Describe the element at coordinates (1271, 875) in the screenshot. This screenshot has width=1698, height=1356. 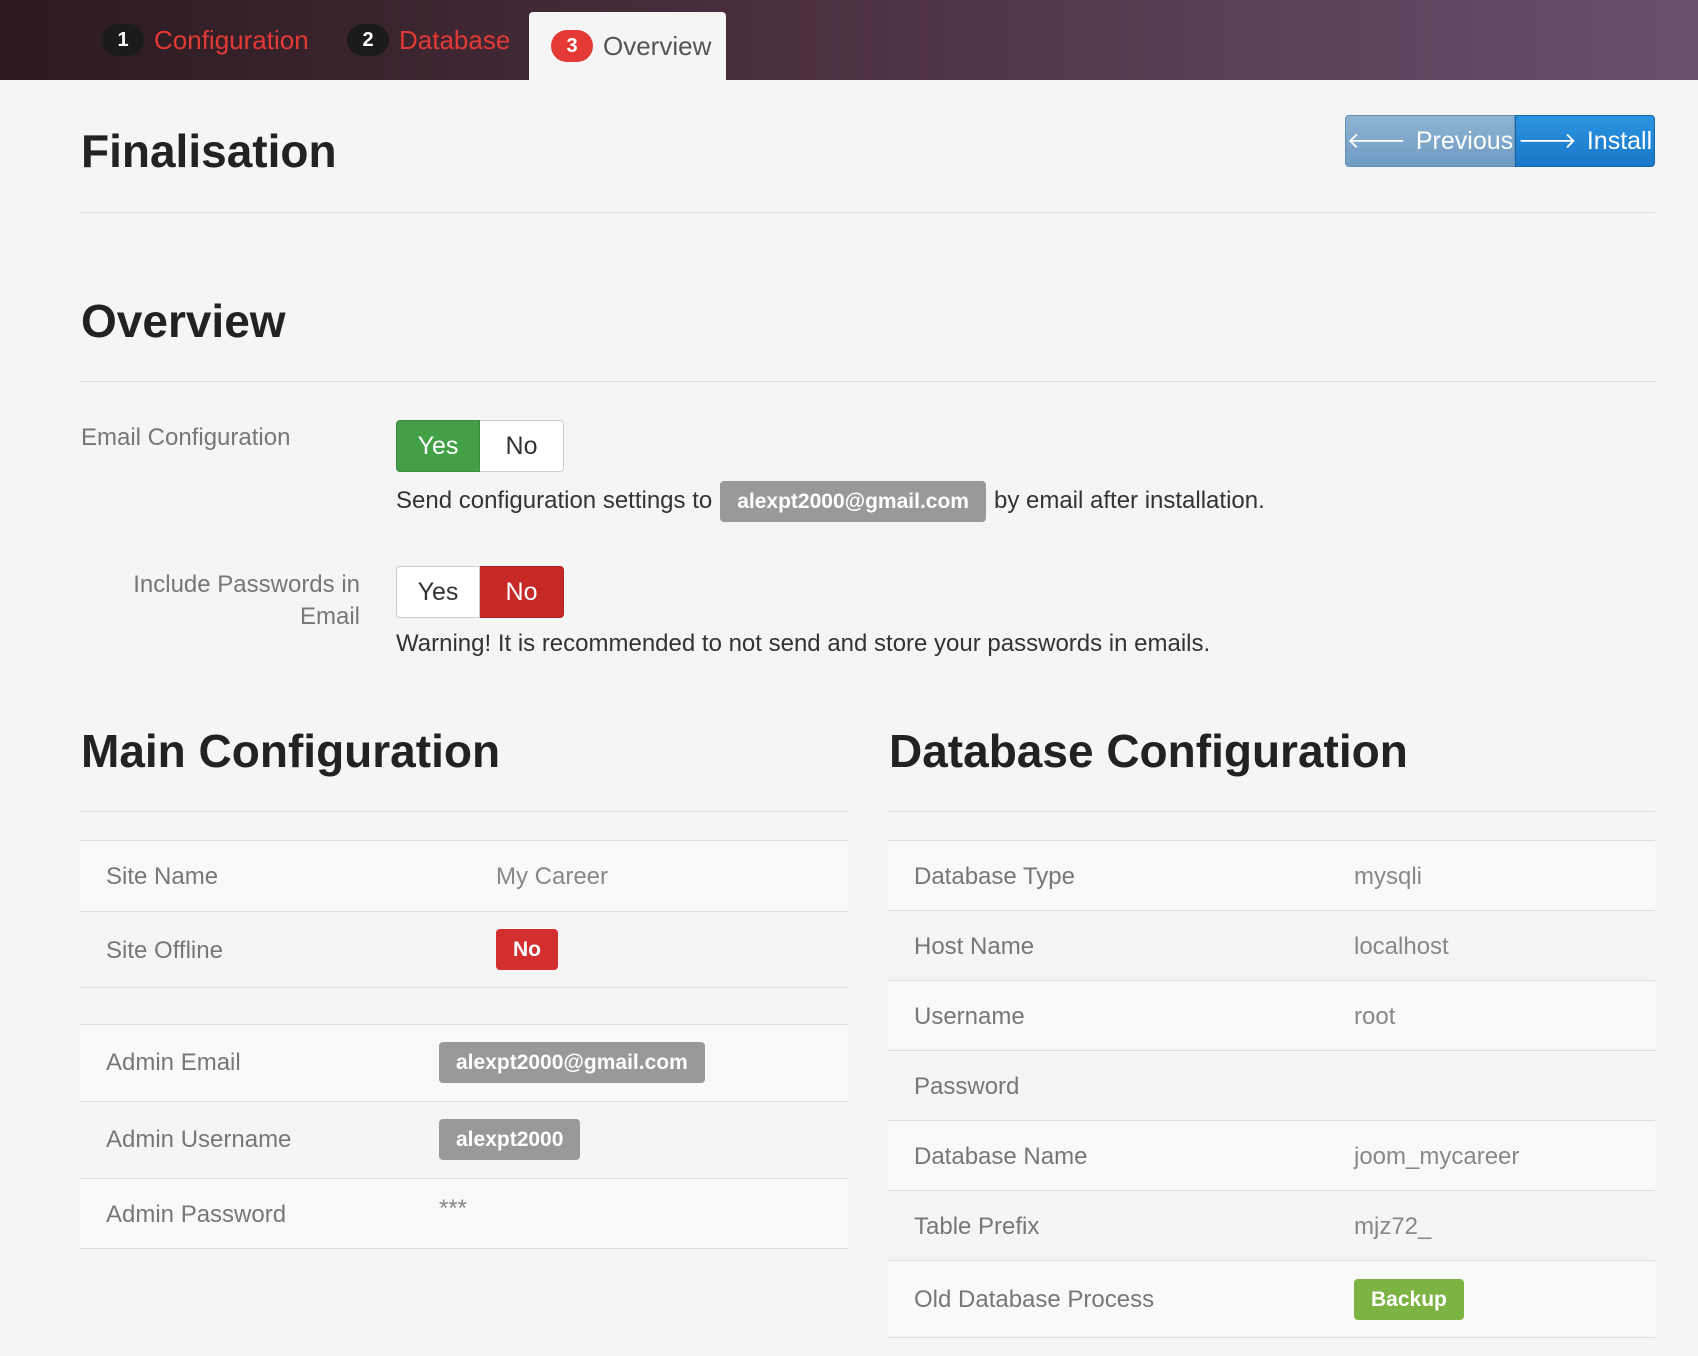
I see `table-row: Database Type mysqli` at that location.